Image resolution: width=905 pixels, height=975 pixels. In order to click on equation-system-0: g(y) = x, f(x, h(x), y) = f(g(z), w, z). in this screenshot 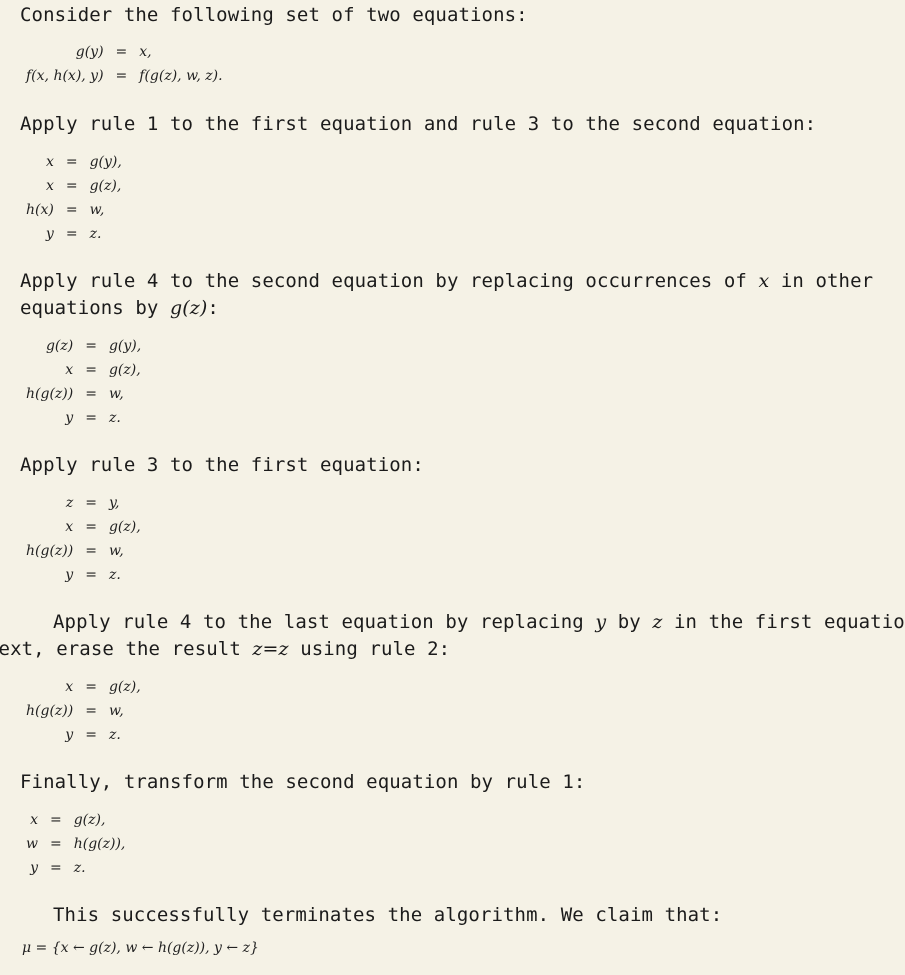, I will do `click(124, 64)`.